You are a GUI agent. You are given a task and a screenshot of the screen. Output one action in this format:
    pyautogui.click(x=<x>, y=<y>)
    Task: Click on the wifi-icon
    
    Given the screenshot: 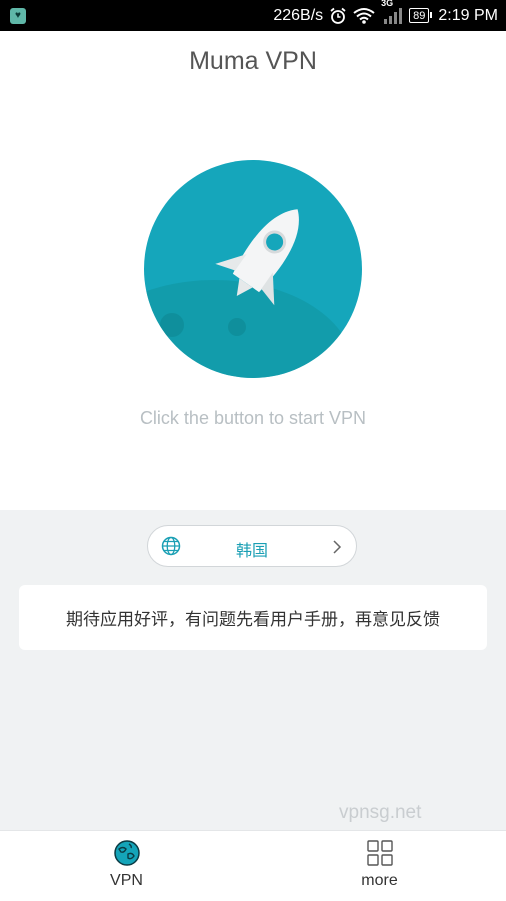 What is the action you would take?
    pyautogui.click(x=364, y=15)
    